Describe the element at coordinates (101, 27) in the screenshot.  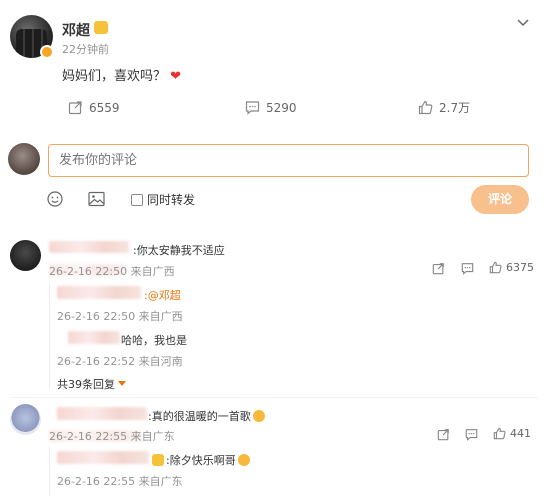
I see `vip-crown-icon` at that location.